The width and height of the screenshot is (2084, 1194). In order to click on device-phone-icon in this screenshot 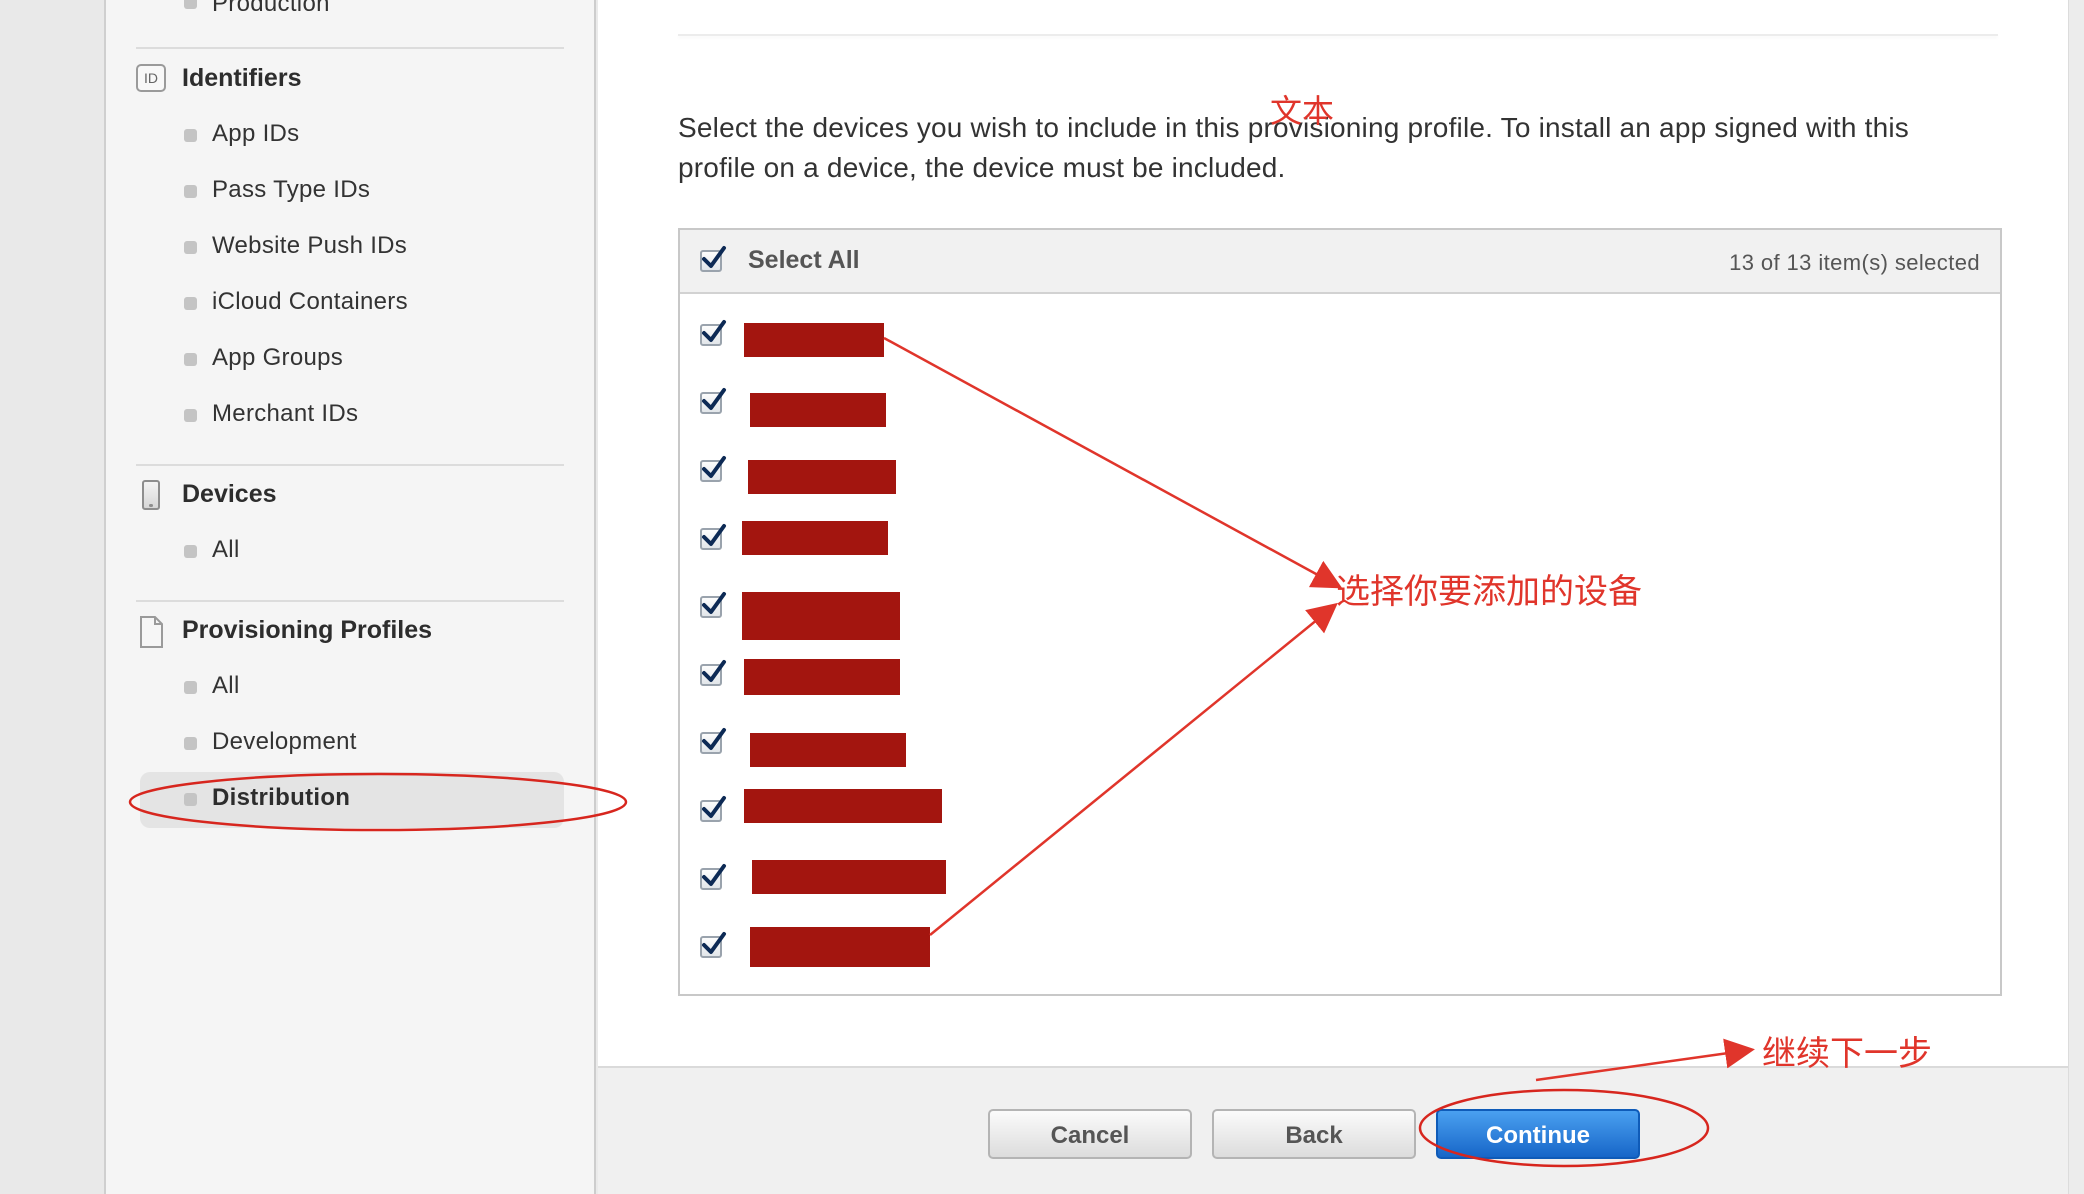, I will do `click(151, 495)`.